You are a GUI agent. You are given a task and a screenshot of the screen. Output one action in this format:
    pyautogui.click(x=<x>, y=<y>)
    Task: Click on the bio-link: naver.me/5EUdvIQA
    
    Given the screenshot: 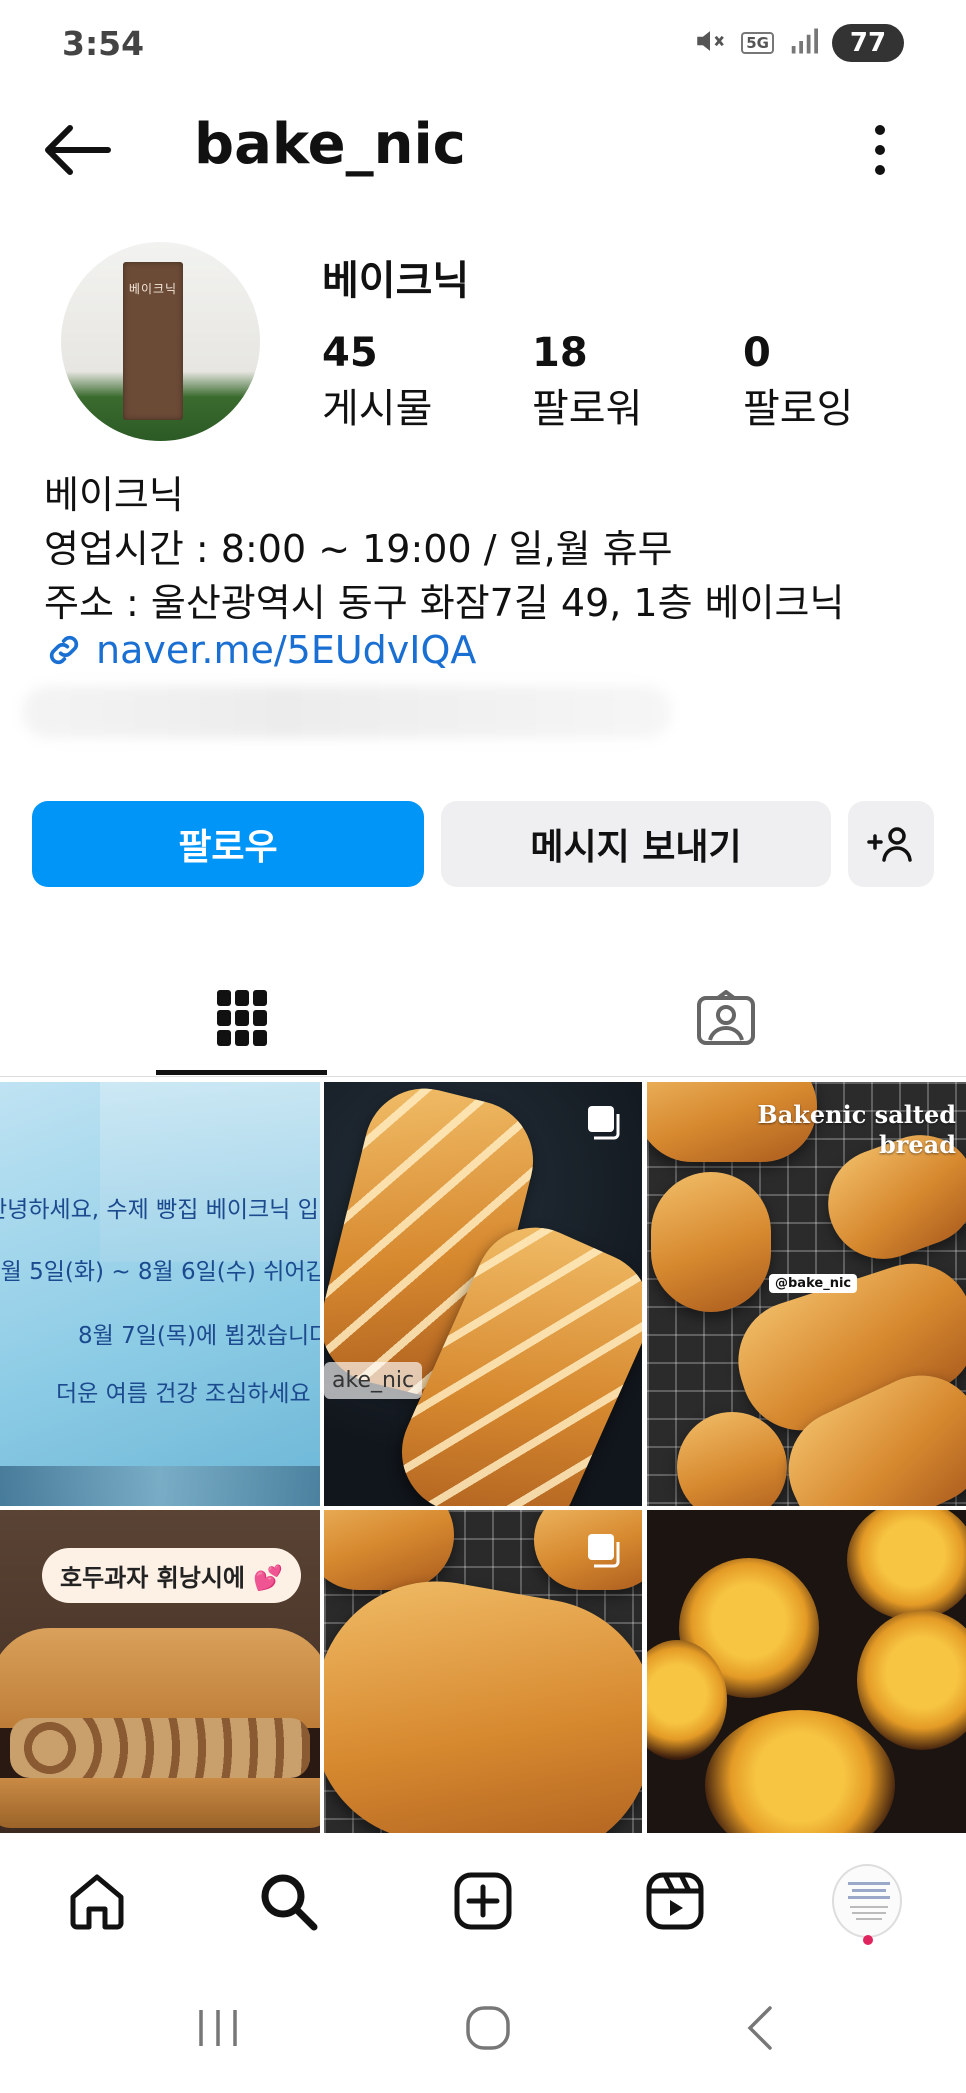 What is the action you would take?
    pyautogui.click(x=260, y=650)
    